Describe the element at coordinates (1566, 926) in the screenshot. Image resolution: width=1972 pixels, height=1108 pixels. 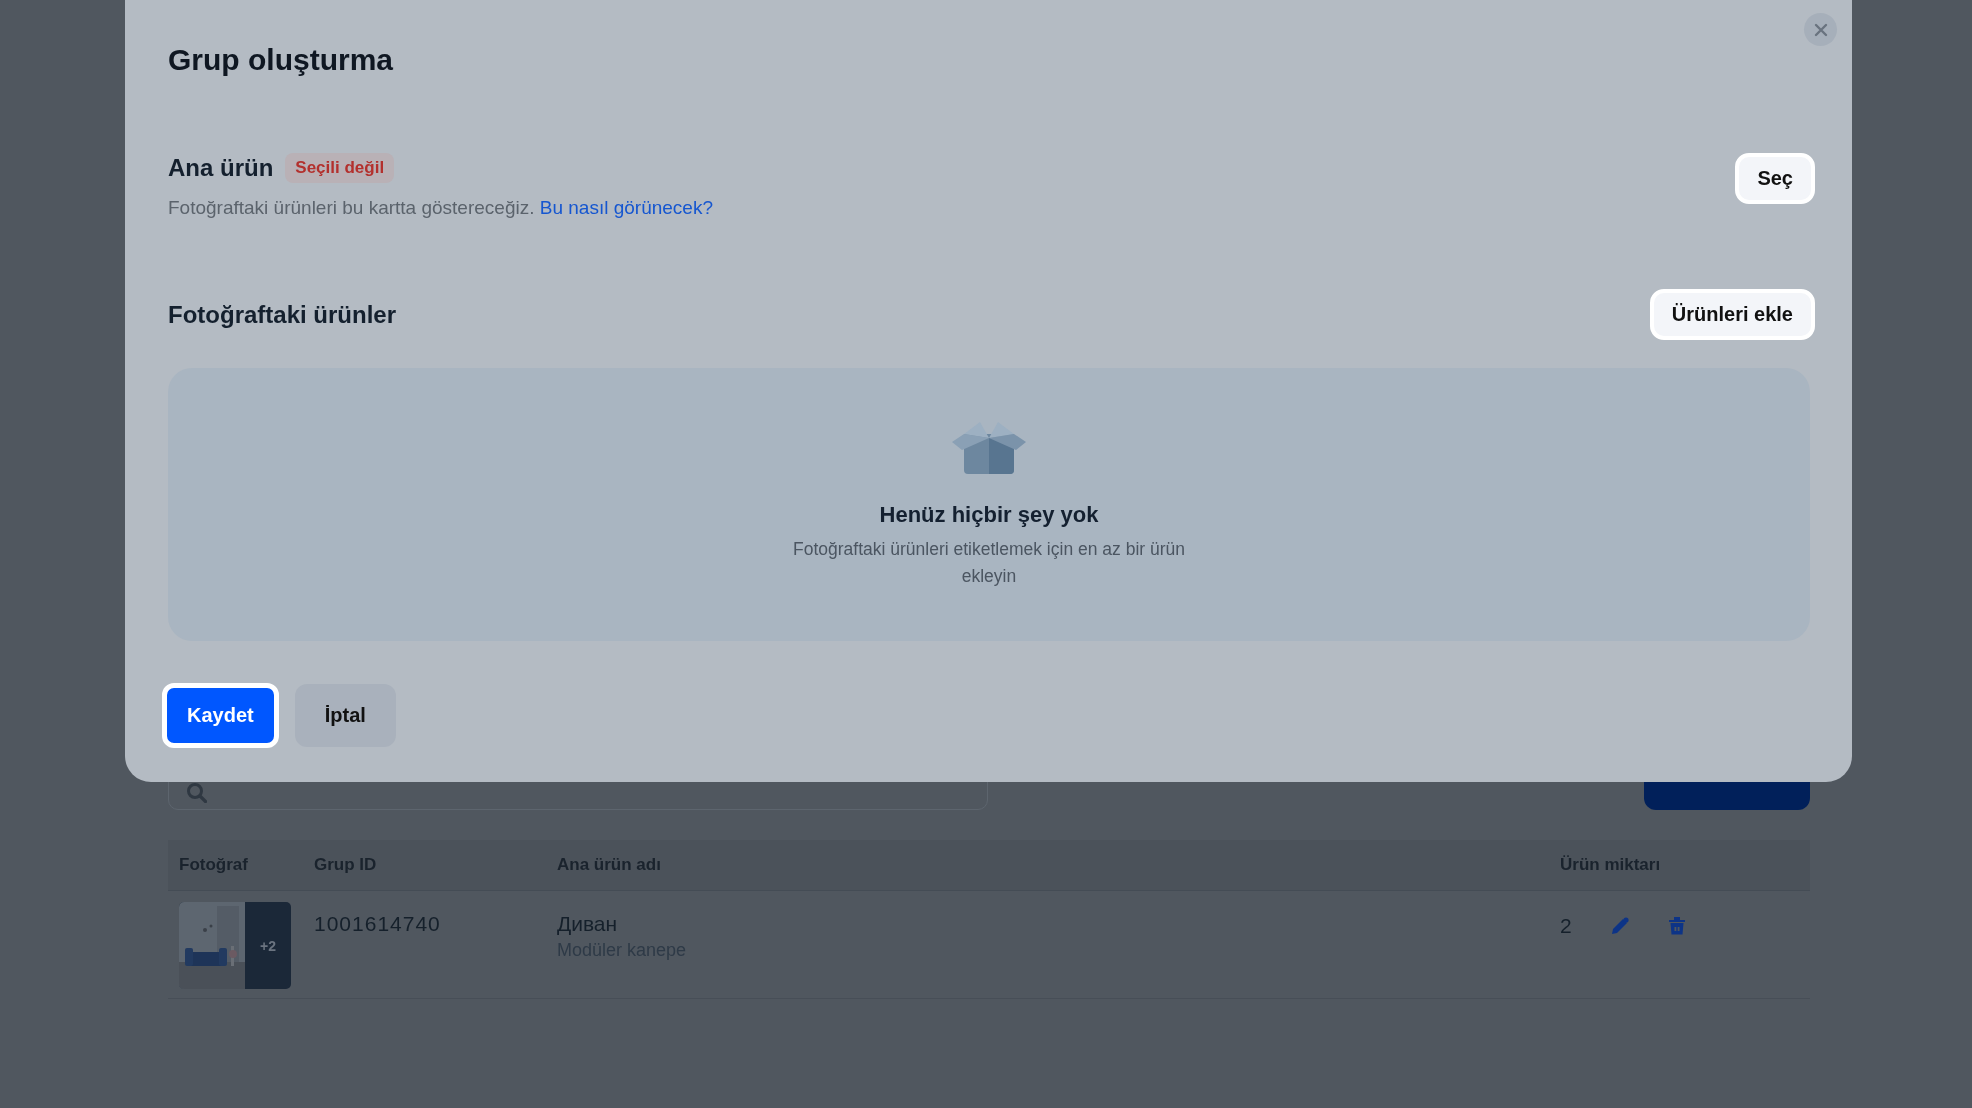
I see `table-cell: 2` at that location.